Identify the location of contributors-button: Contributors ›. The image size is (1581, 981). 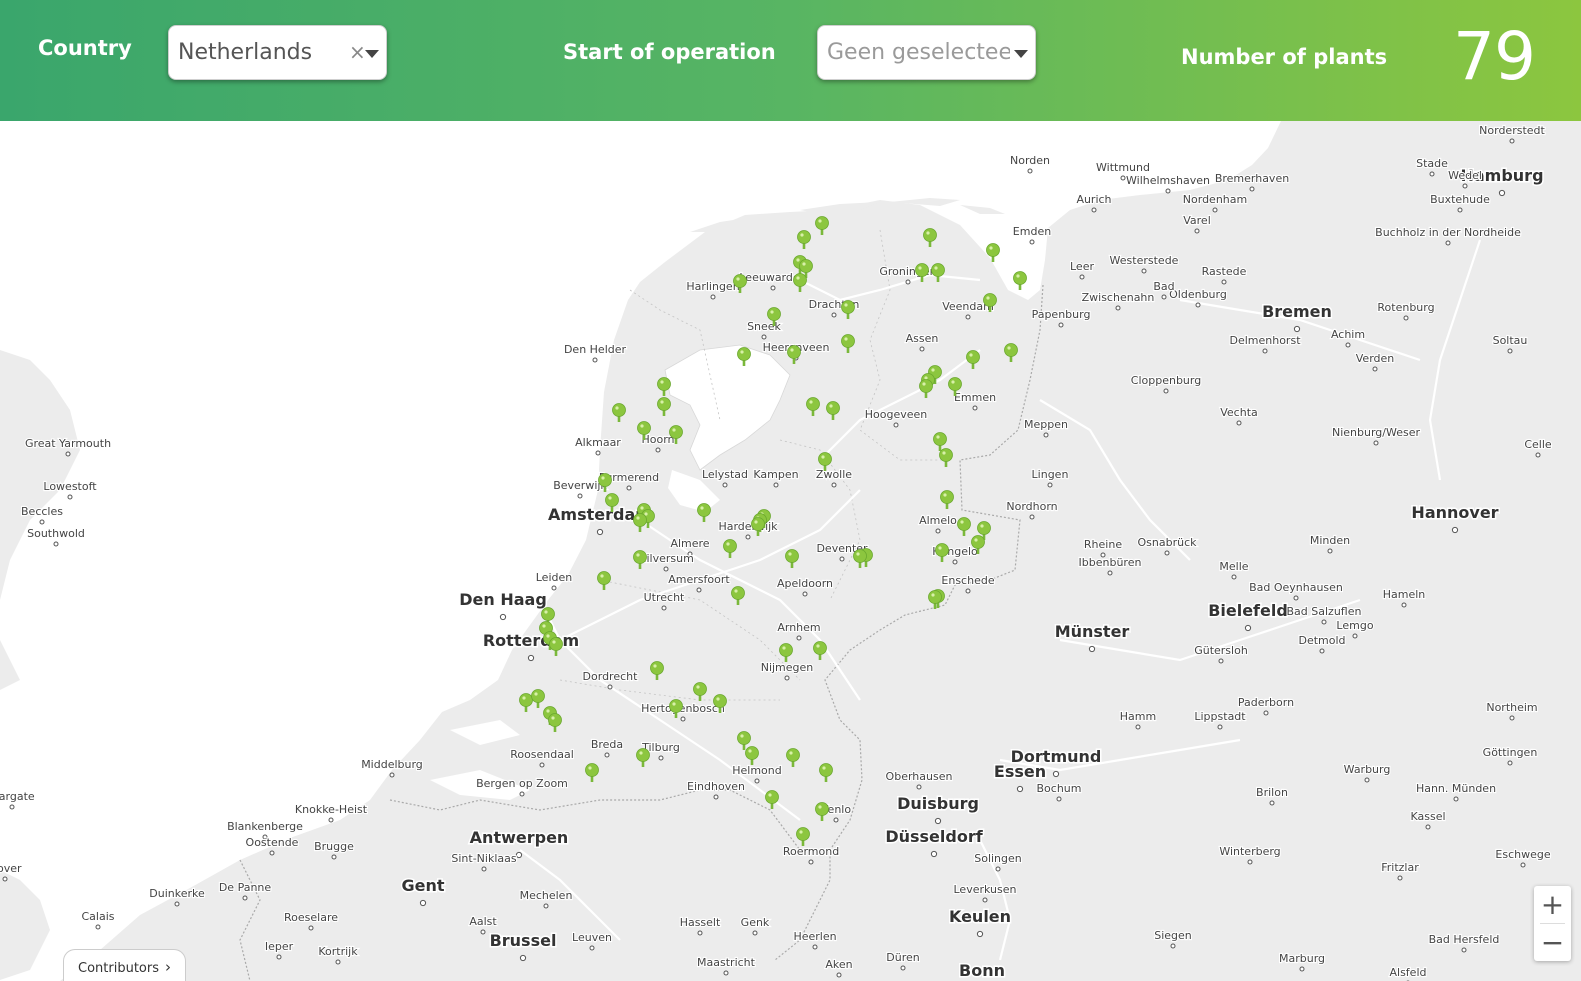
(124, 965).